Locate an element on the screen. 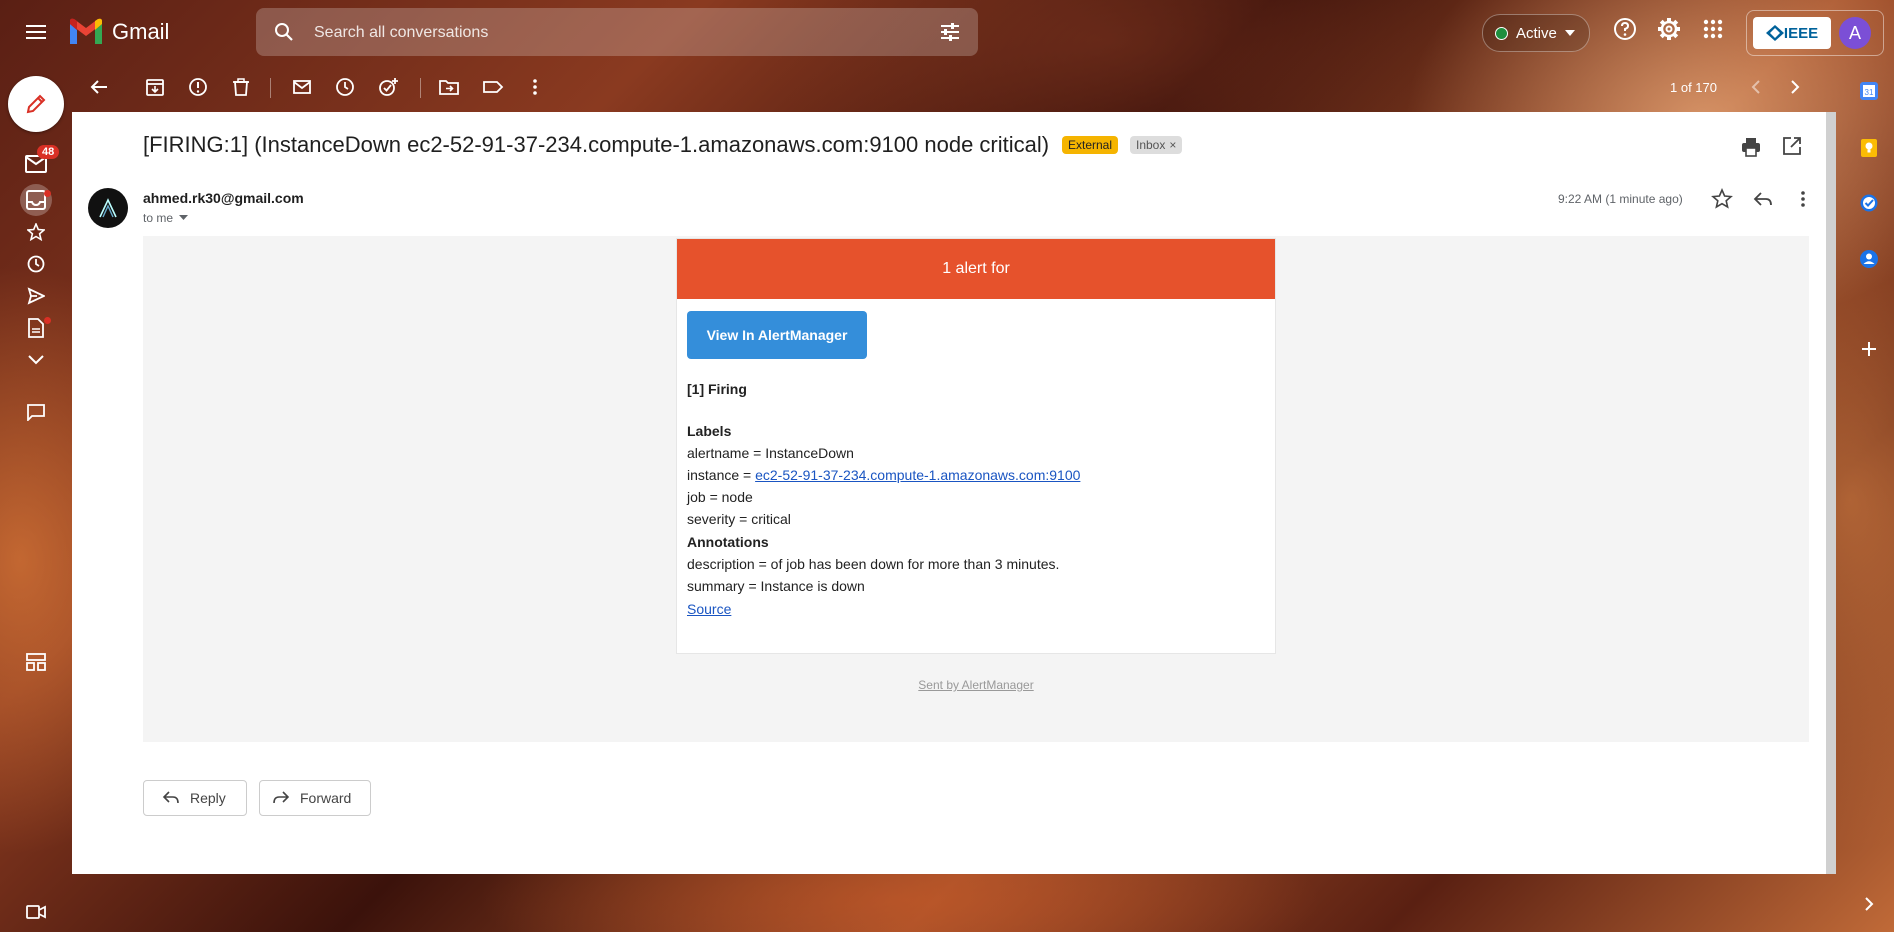 The width and height of the screenshot is (1894, 932). sender-avatar-logo-icon is located at coordinates (108, 208).